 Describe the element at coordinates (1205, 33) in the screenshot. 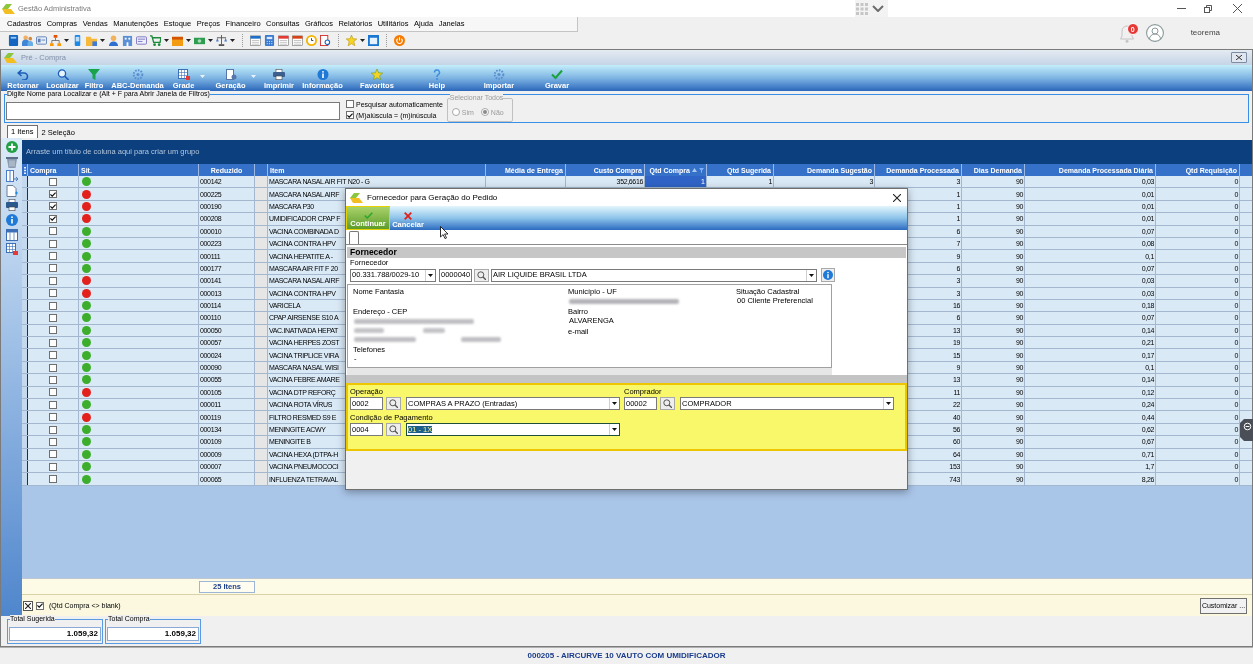

I see `user-name: teorema` at that location.